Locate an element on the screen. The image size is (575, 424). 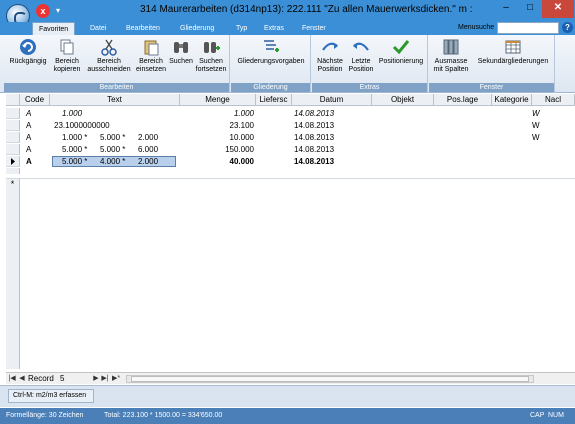
tab-datei: Datei is located at coordinates (98, 28).